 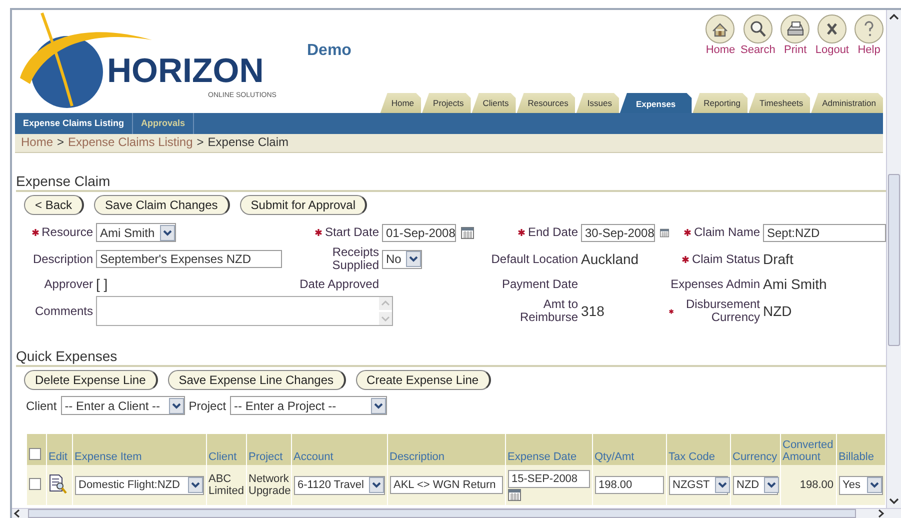 I want to click on dropdown: -- Enter a Project --, so click(x=309, y=406).